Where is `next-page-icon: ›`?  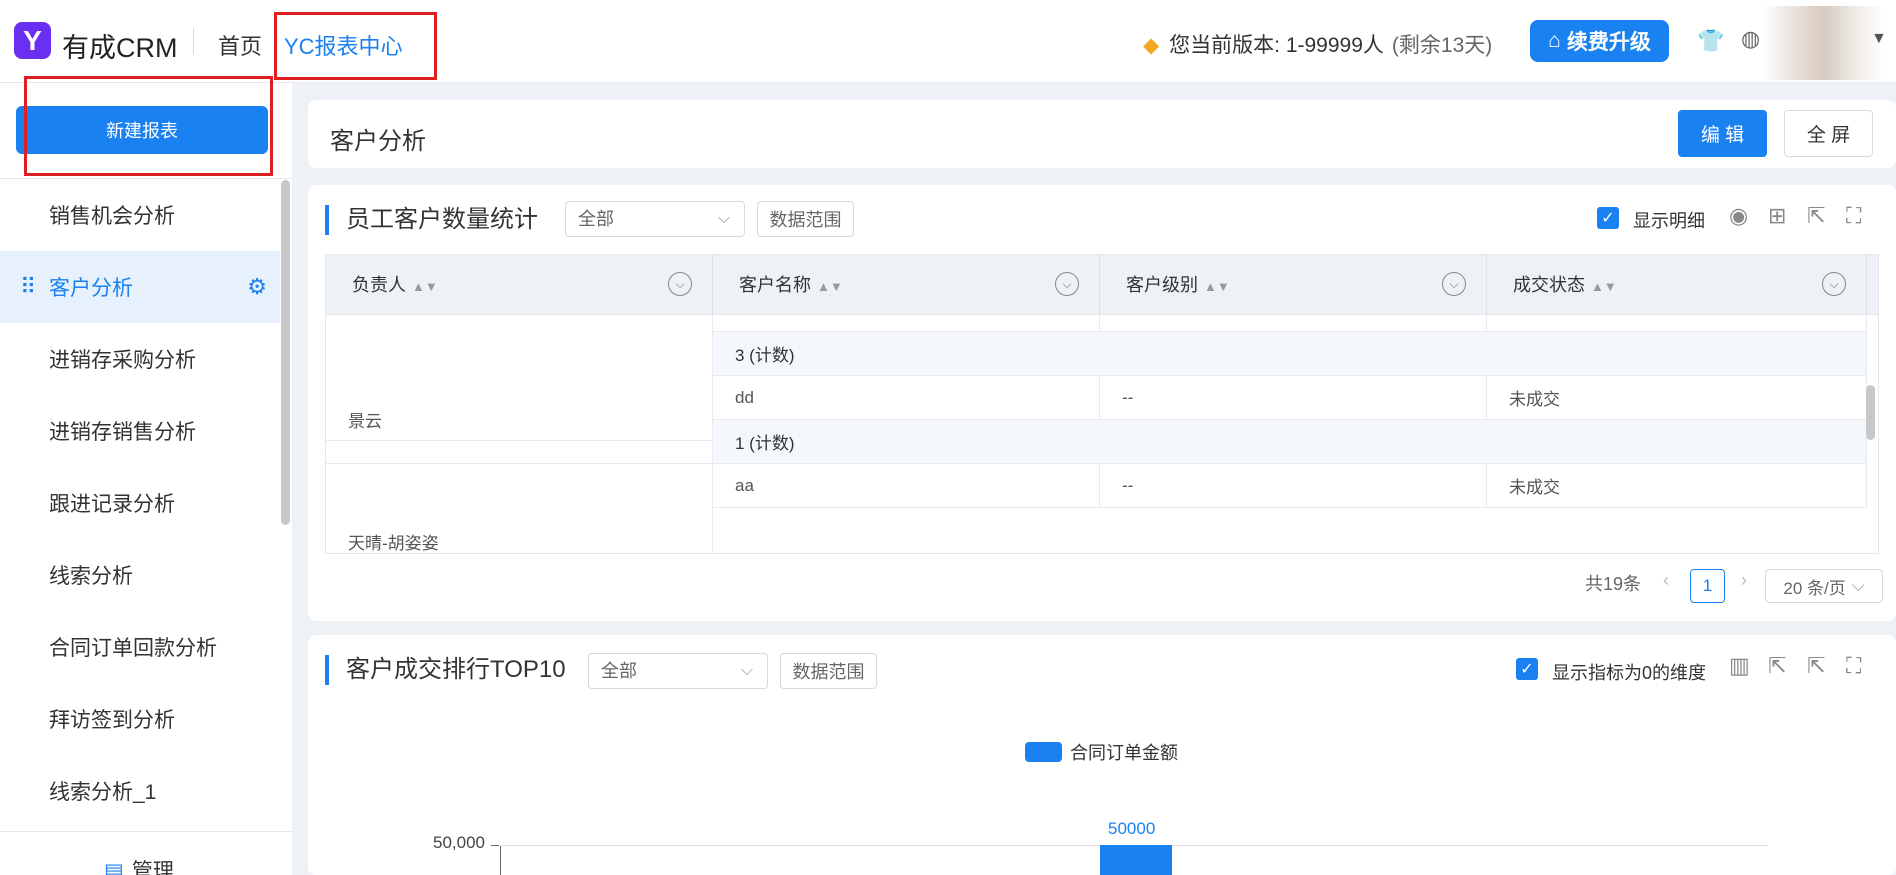 next-page-icon: › is located at coordinates (1744, 580).